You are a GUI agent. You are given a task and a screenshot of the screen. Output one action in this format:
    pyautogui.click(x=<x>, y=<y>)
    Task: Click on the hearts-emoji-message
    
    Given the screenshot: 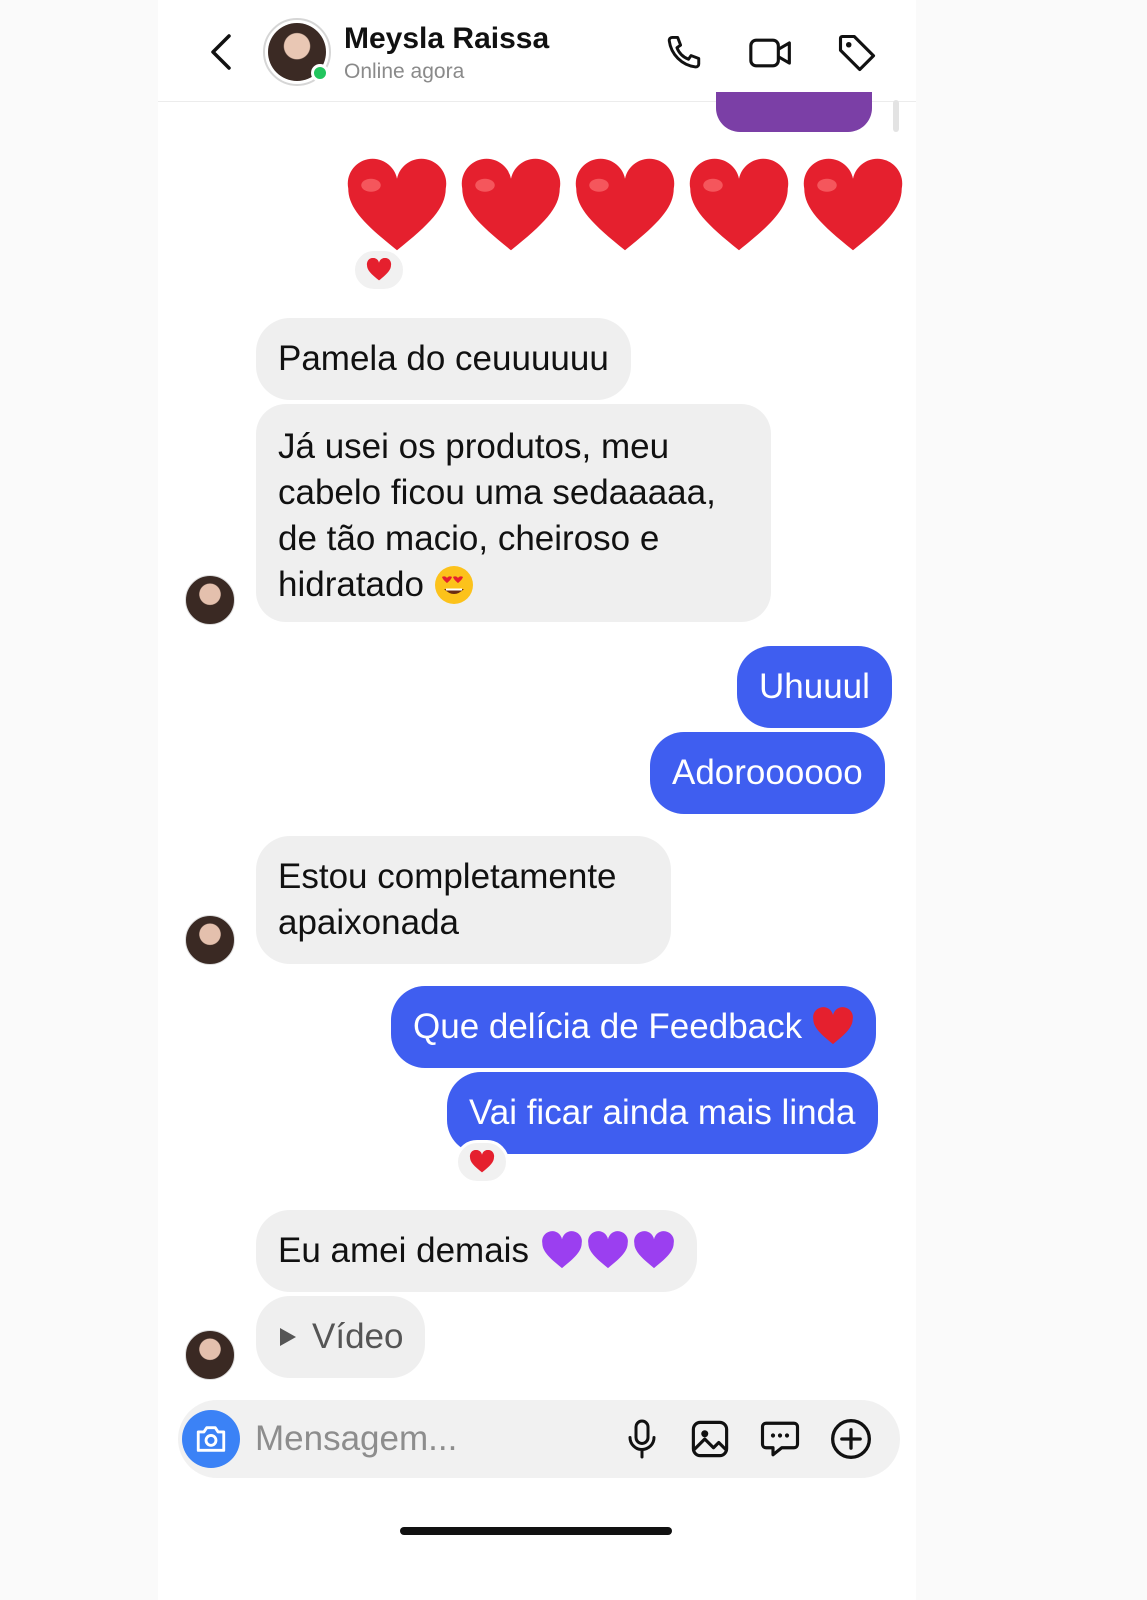 What is the action you would take?
    pyautogui.click(x=625, y=211)
    